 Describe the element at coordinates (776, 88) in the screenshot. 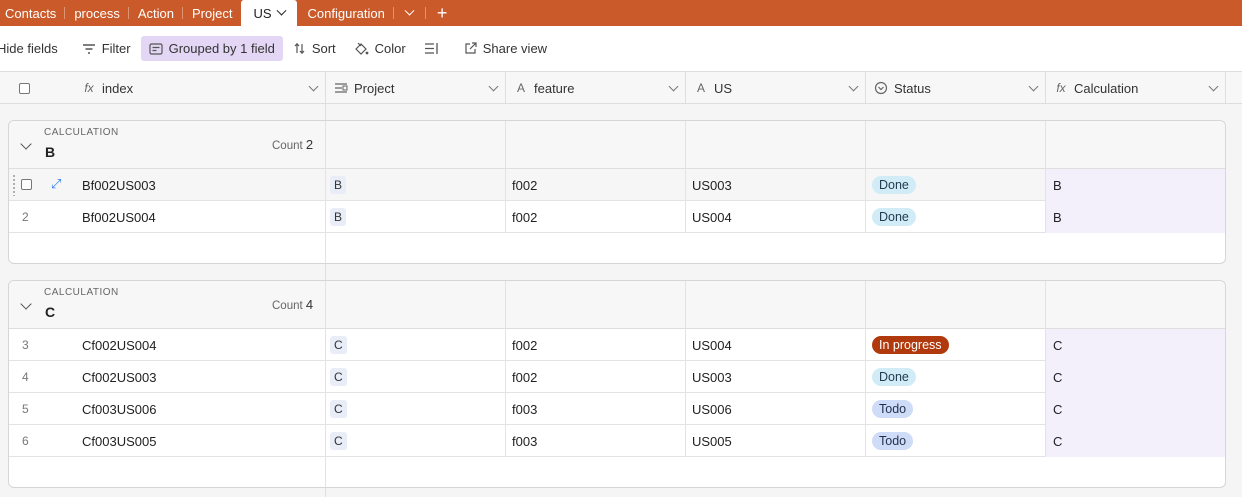

I see `column-header-us: A US` at that location.